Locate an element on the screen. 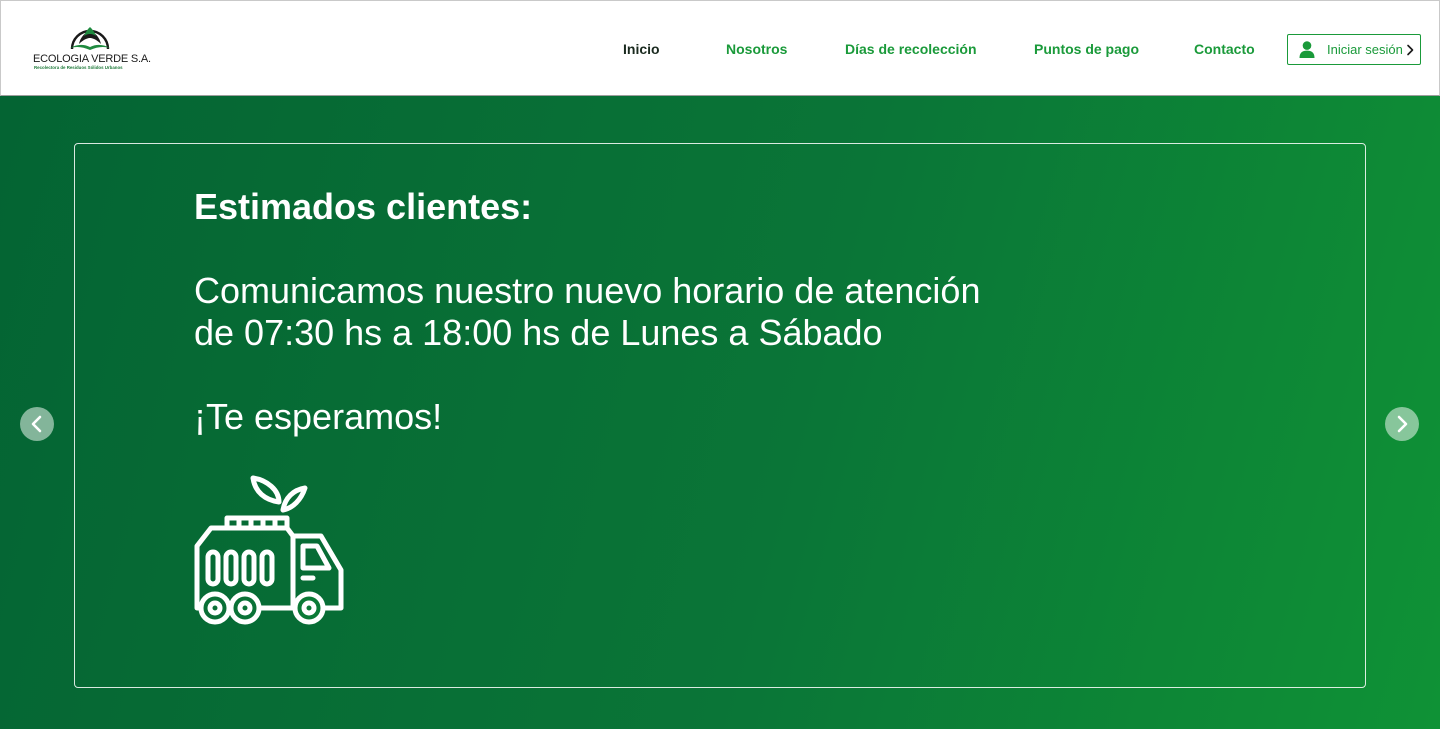  nav-link-contacto: Contacto is located at coordinates (1224, 49).